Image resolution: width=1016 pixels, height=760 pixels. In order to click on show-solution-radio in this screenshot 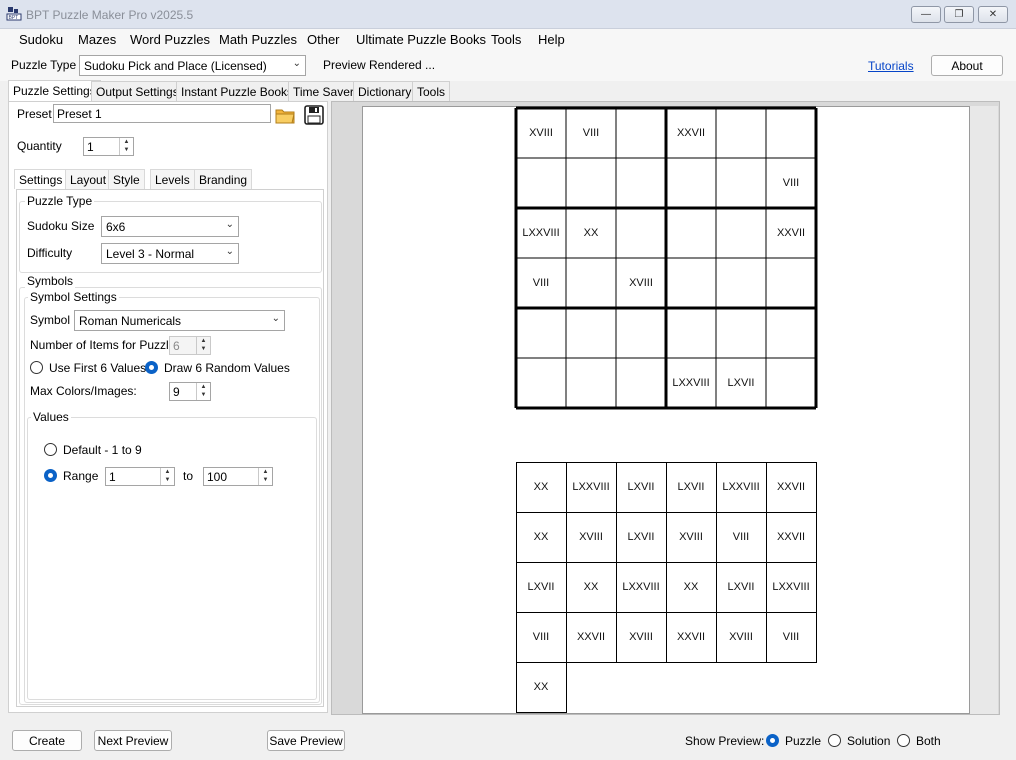, I will do `click(834, 740)`.